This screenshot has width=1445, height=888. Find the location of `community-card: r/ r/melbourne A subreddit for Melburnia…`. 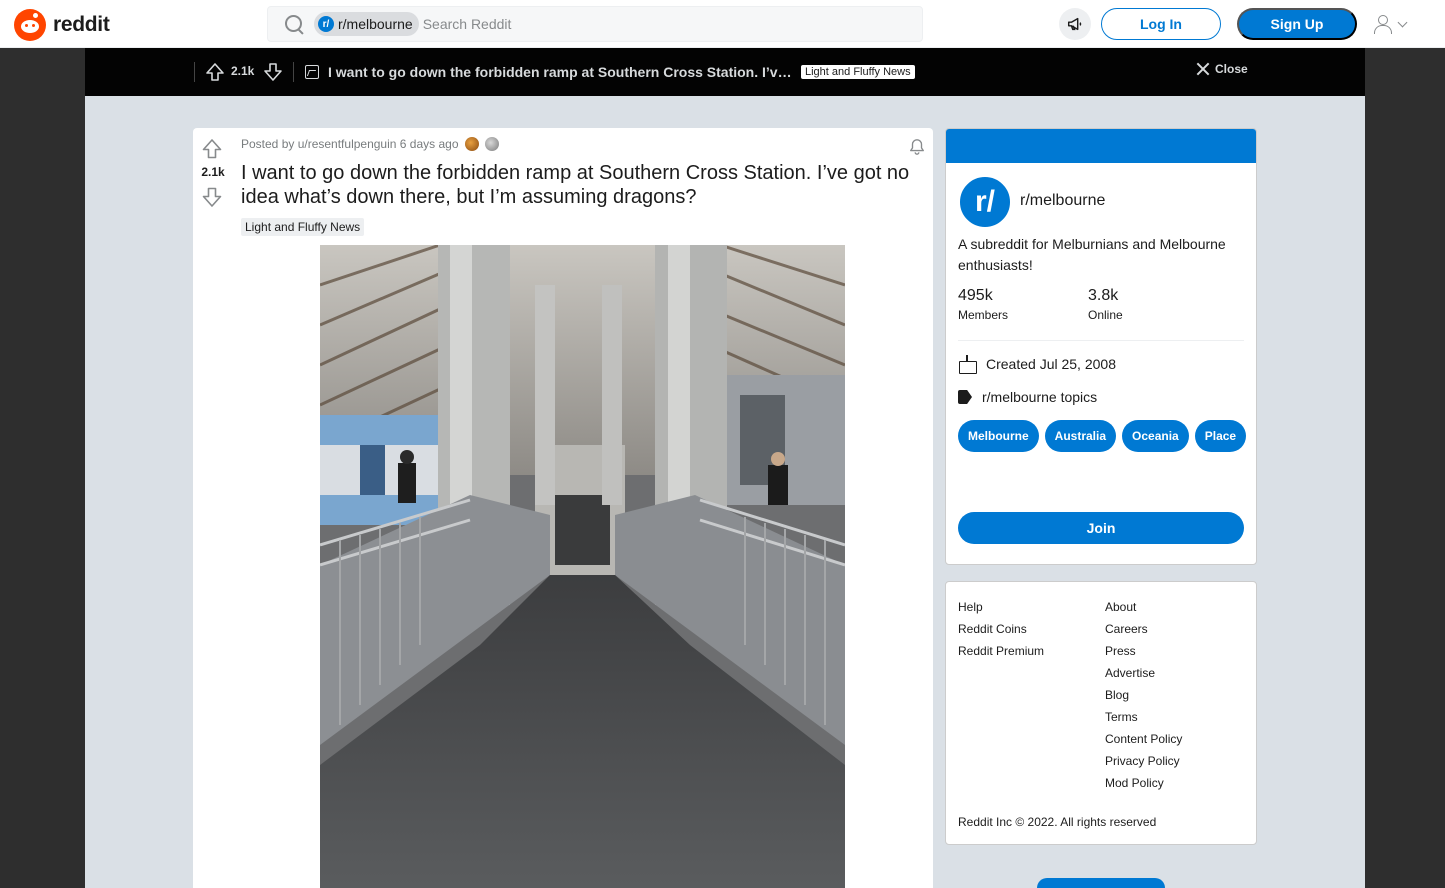

community-card: r/ r/melbourne A subreddit for Melburnia… is located at coordinates (1101, 346).